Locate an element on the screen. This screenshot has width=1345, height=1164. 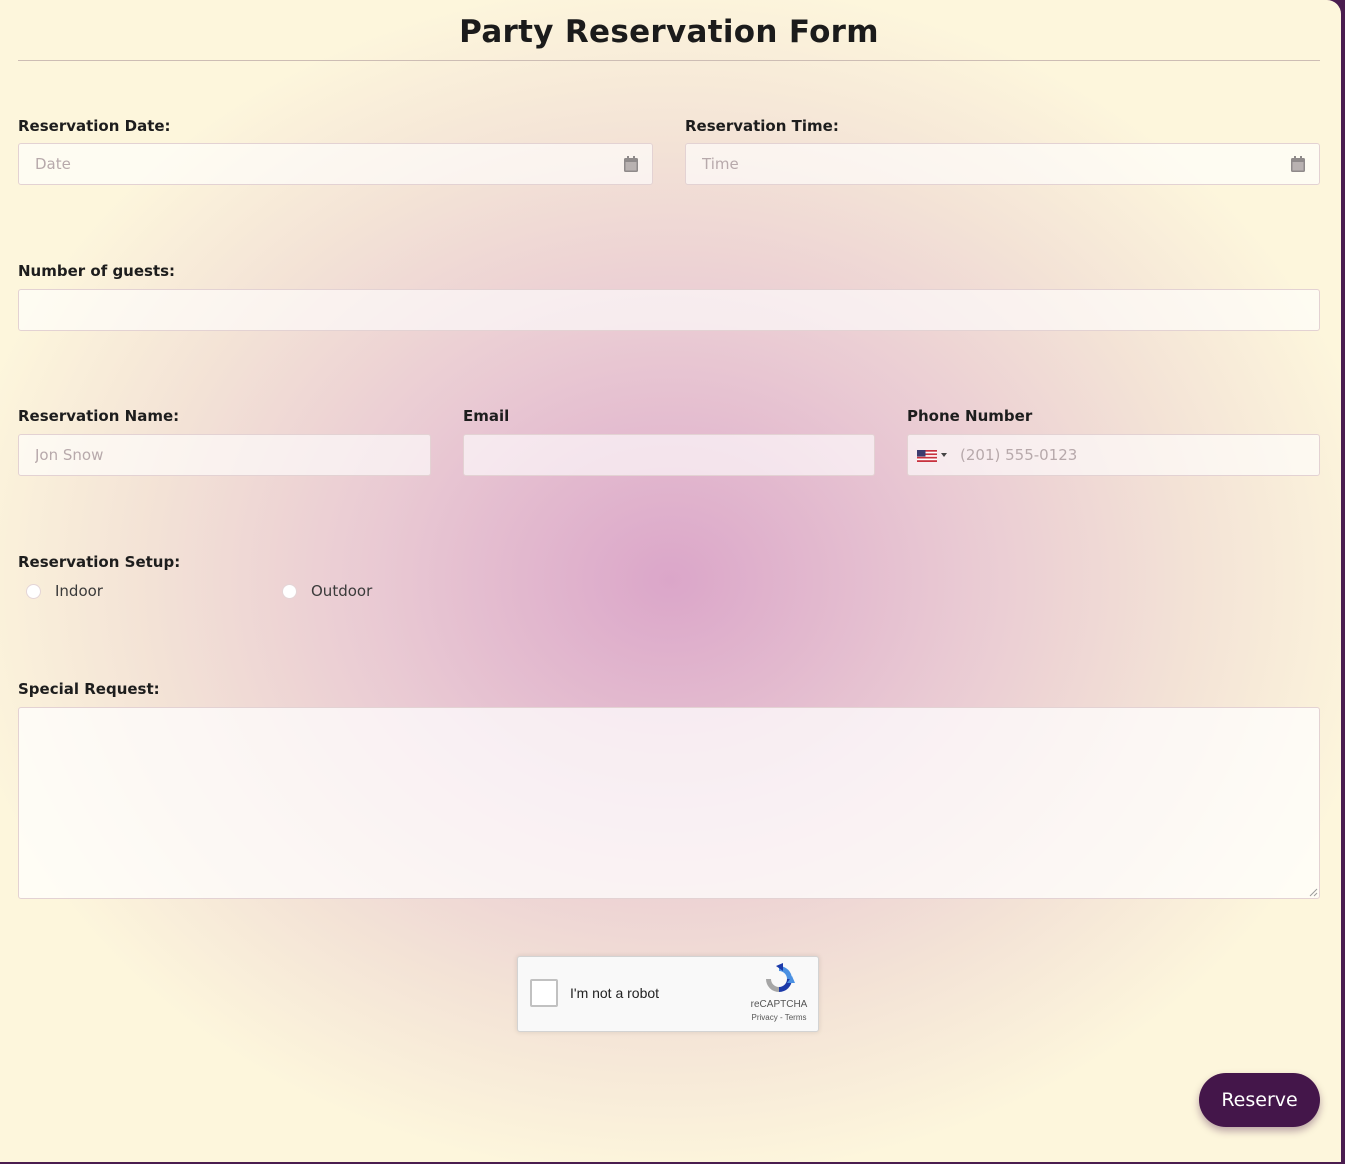
recaptcha-privacy-terms-link: Privacy - Terms is located at coordinates (779, 1017).